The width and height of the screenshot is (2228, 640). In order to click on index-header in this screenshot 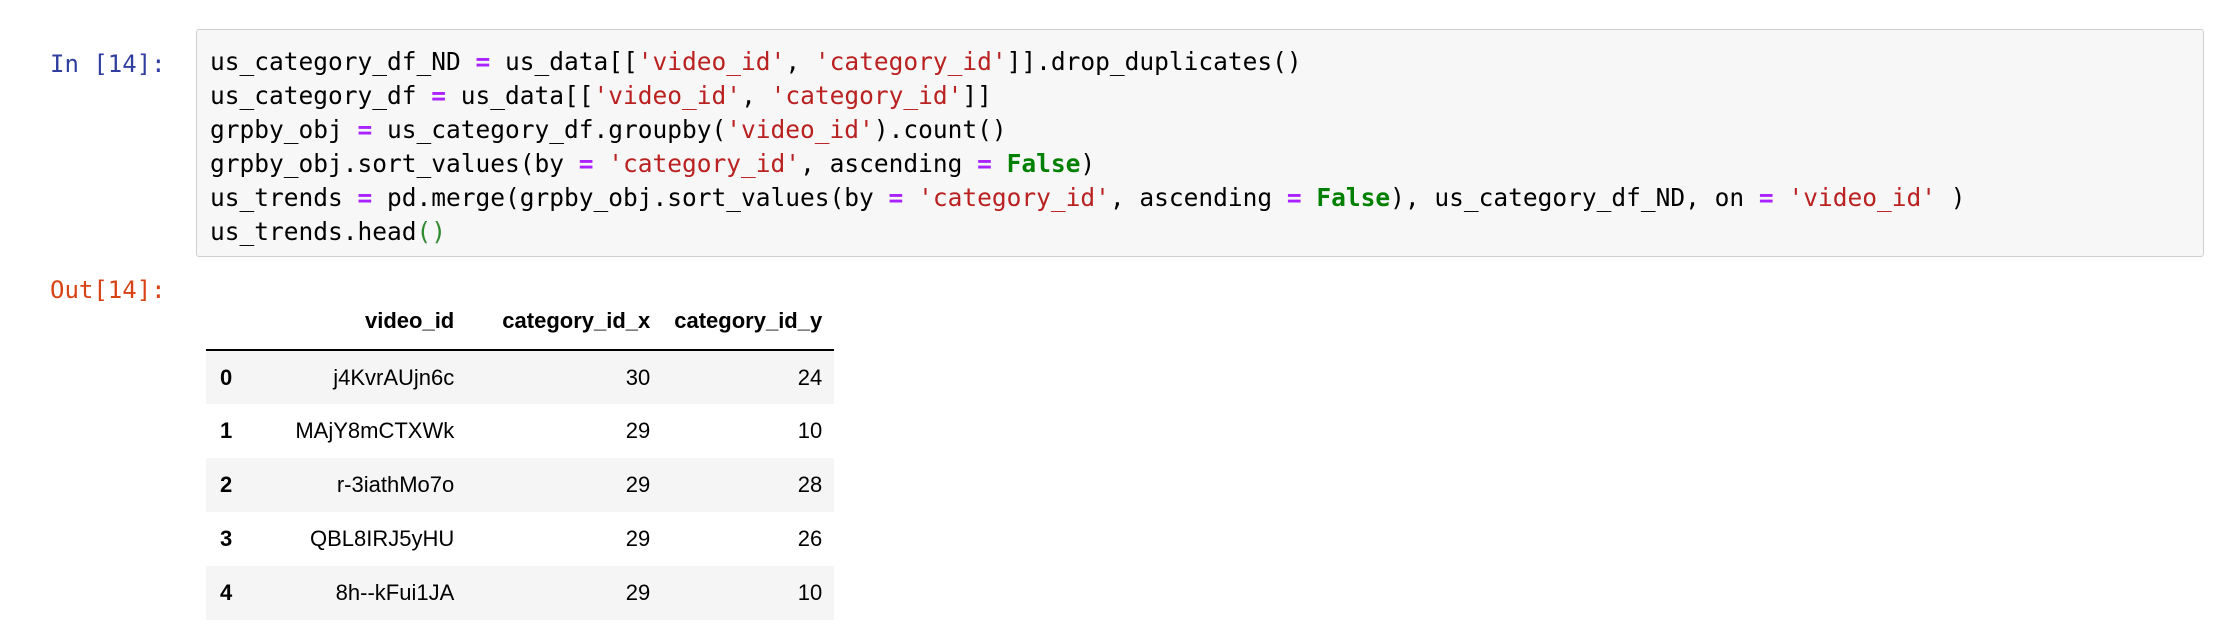, I will do `click(231, 321)`.